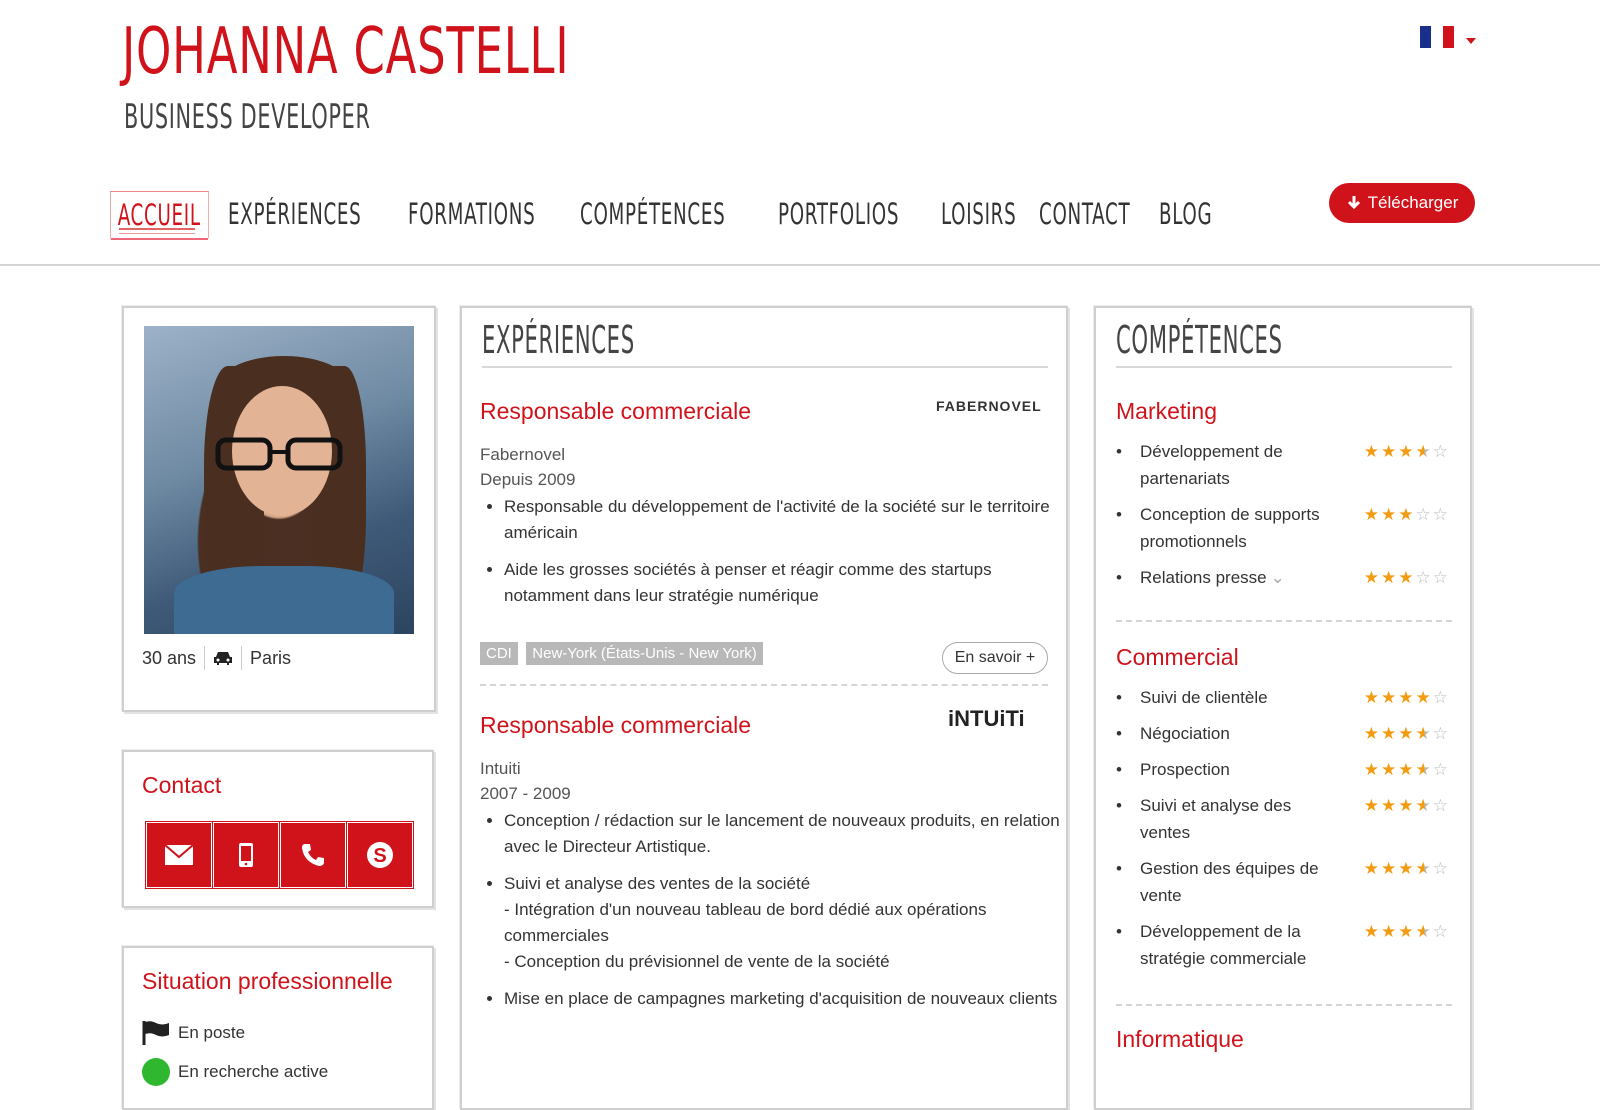 The image size is (1600, 1110). I want to click on mobile-icon, so click(246, 855).